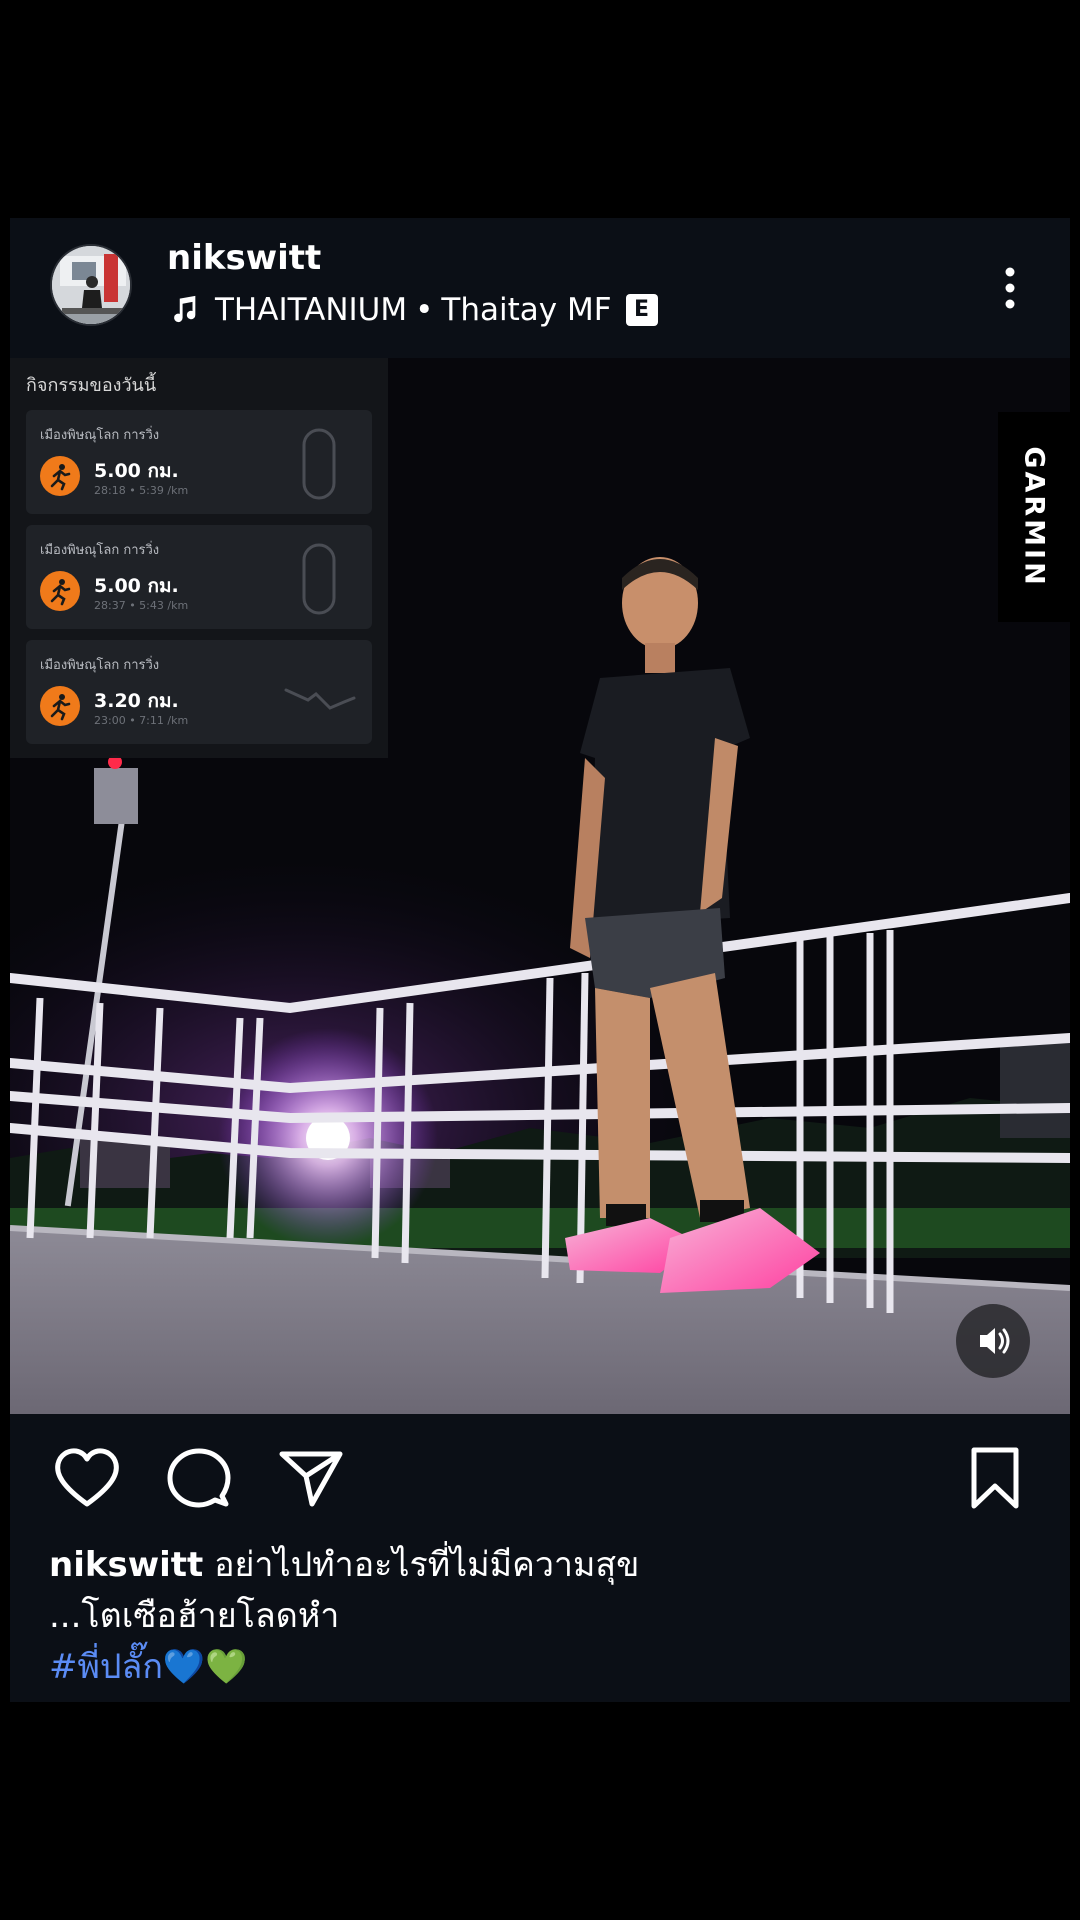 This screenshot has width=1080, height=1920. Describe the element at coordinates (641, 310) in the screenshot. I see `explicit-badge: E` at that location.